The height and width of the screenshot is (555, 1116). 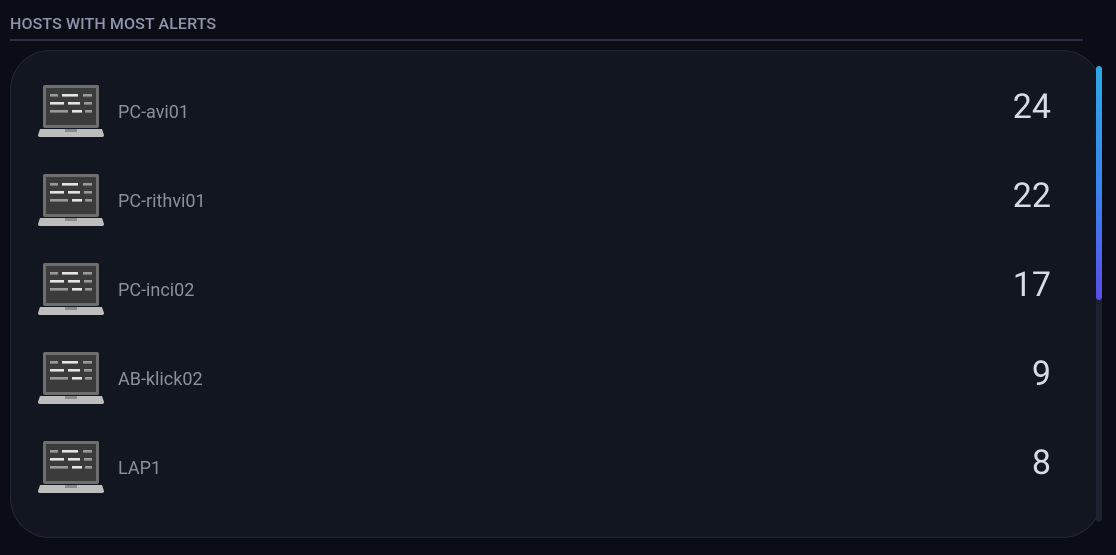 I want to click on alert-count: 22, so click(x=1031, y=196).